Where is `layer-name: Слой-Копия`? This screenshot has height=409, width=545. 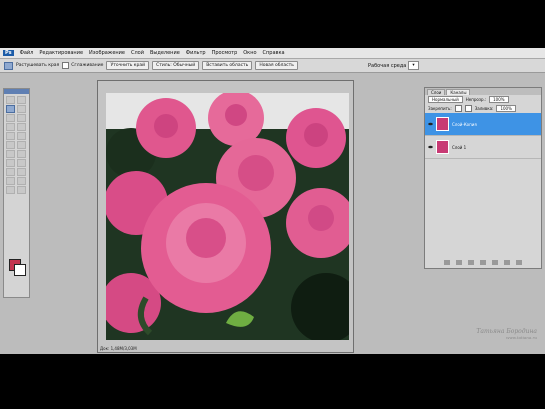
layer-name: Слой-Копия is located at coordinates (464, 124).